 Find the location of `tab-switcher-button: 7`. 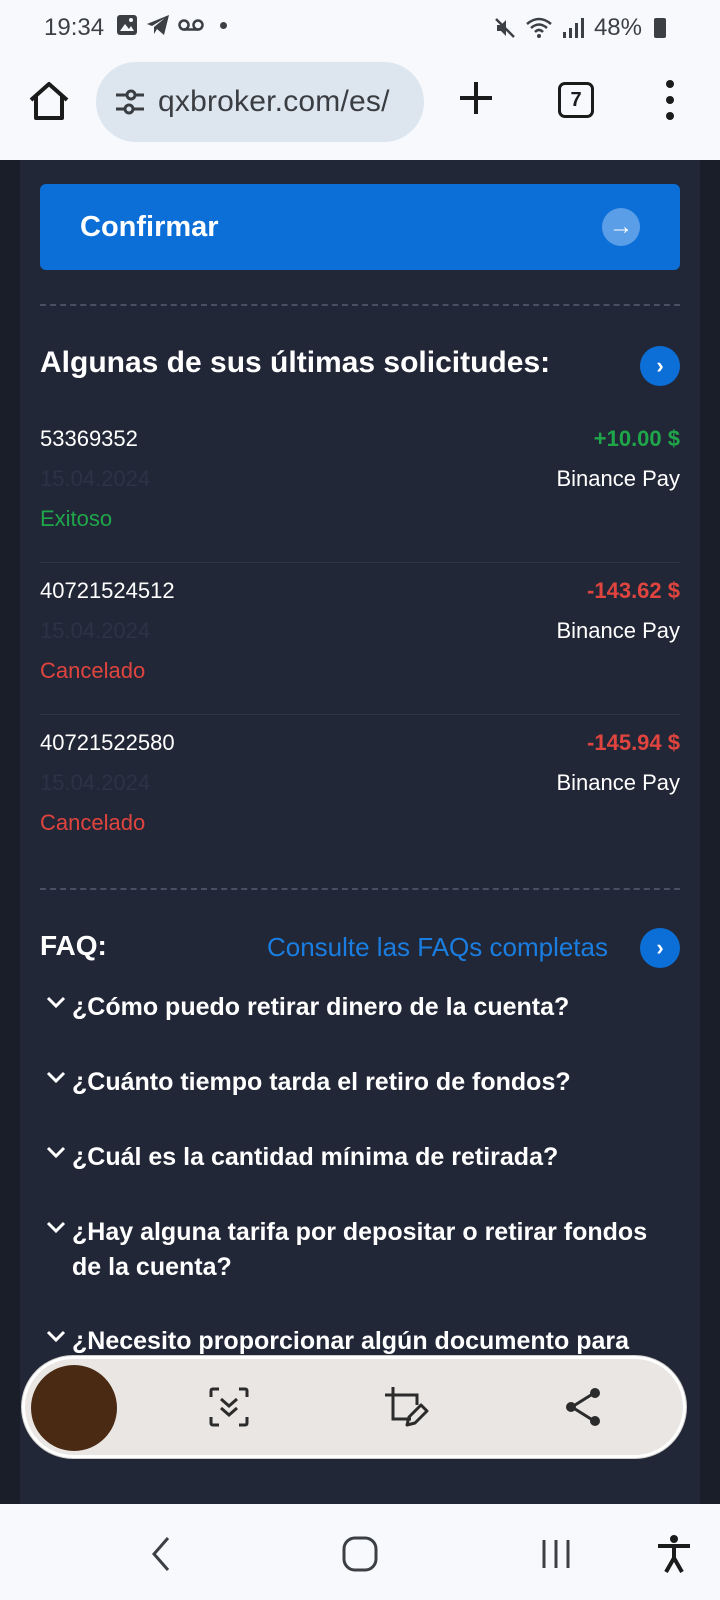

tab-switcher-button: 7 is located at coordinates (576, 100).